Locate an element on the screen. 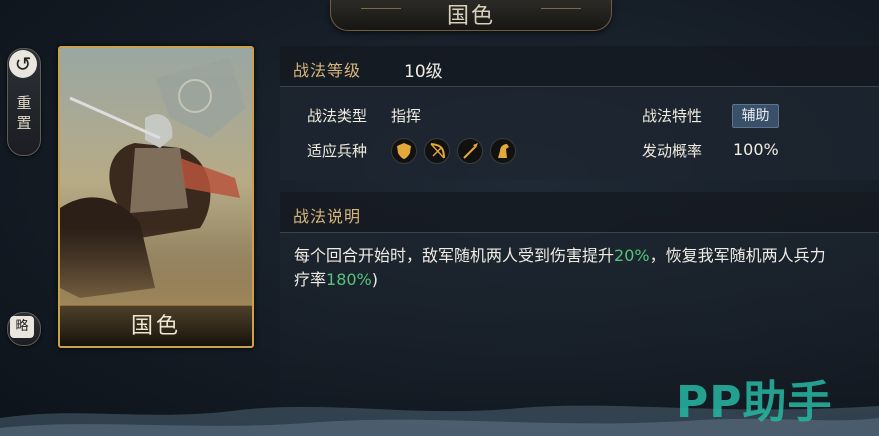 This screenshot has width=879, height=436. brief-button: 略 is located at coordinates (24, 329).